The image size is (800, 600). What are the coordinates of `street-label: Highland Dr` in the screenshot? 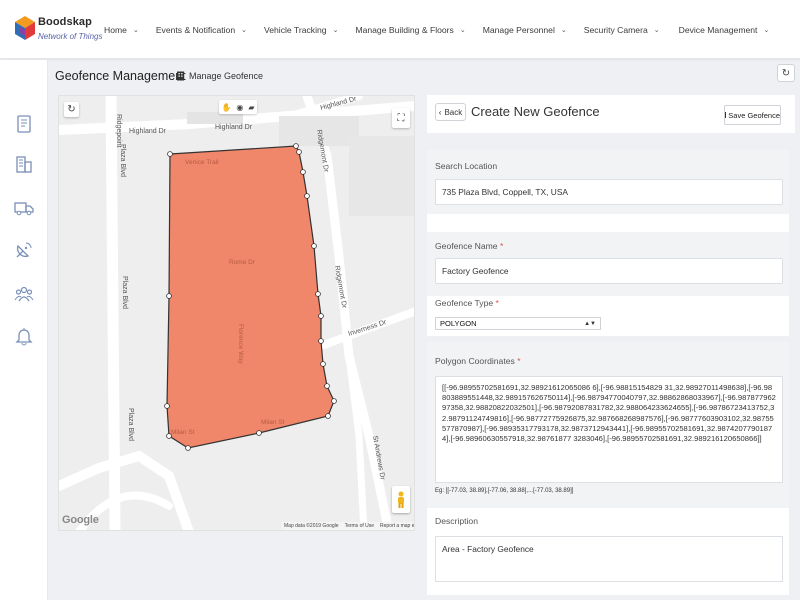 It's located at (234, 127).